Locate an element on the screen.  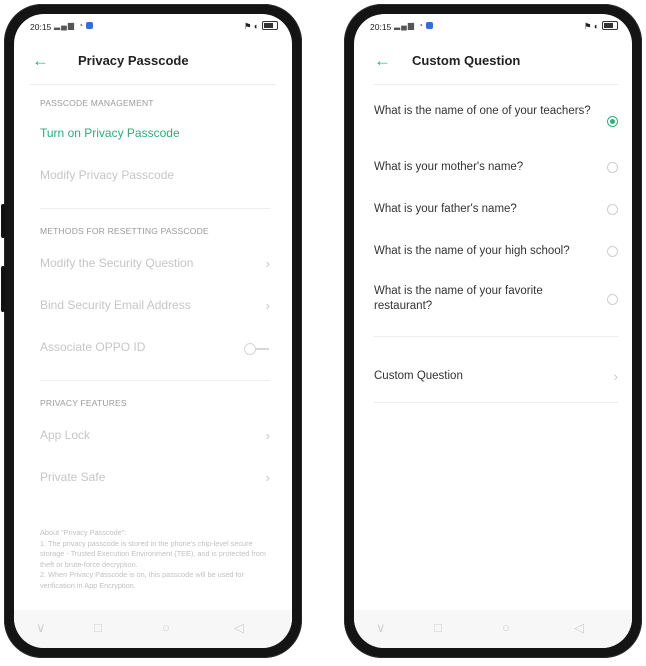
question-option: What is your mother's name? is located at coordinates (496, 167).